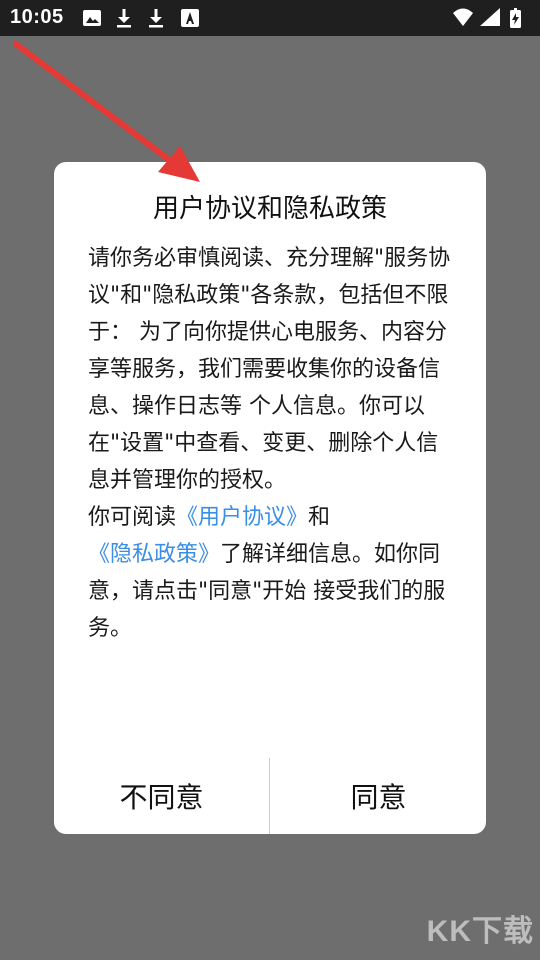  What do you see at coordinates (132, 517) in the screenshot?
I see `read-prefix: 你可阅读` at bounding box center [132, 517].